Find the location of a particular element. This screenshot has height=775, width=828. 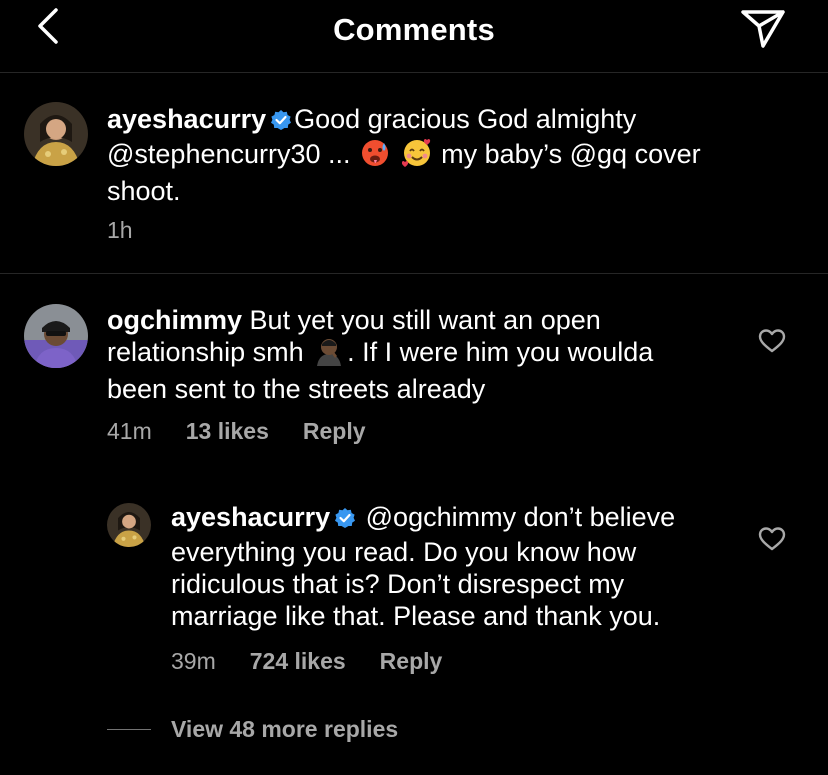

reply-like-button is located at coordinates (772, 541).